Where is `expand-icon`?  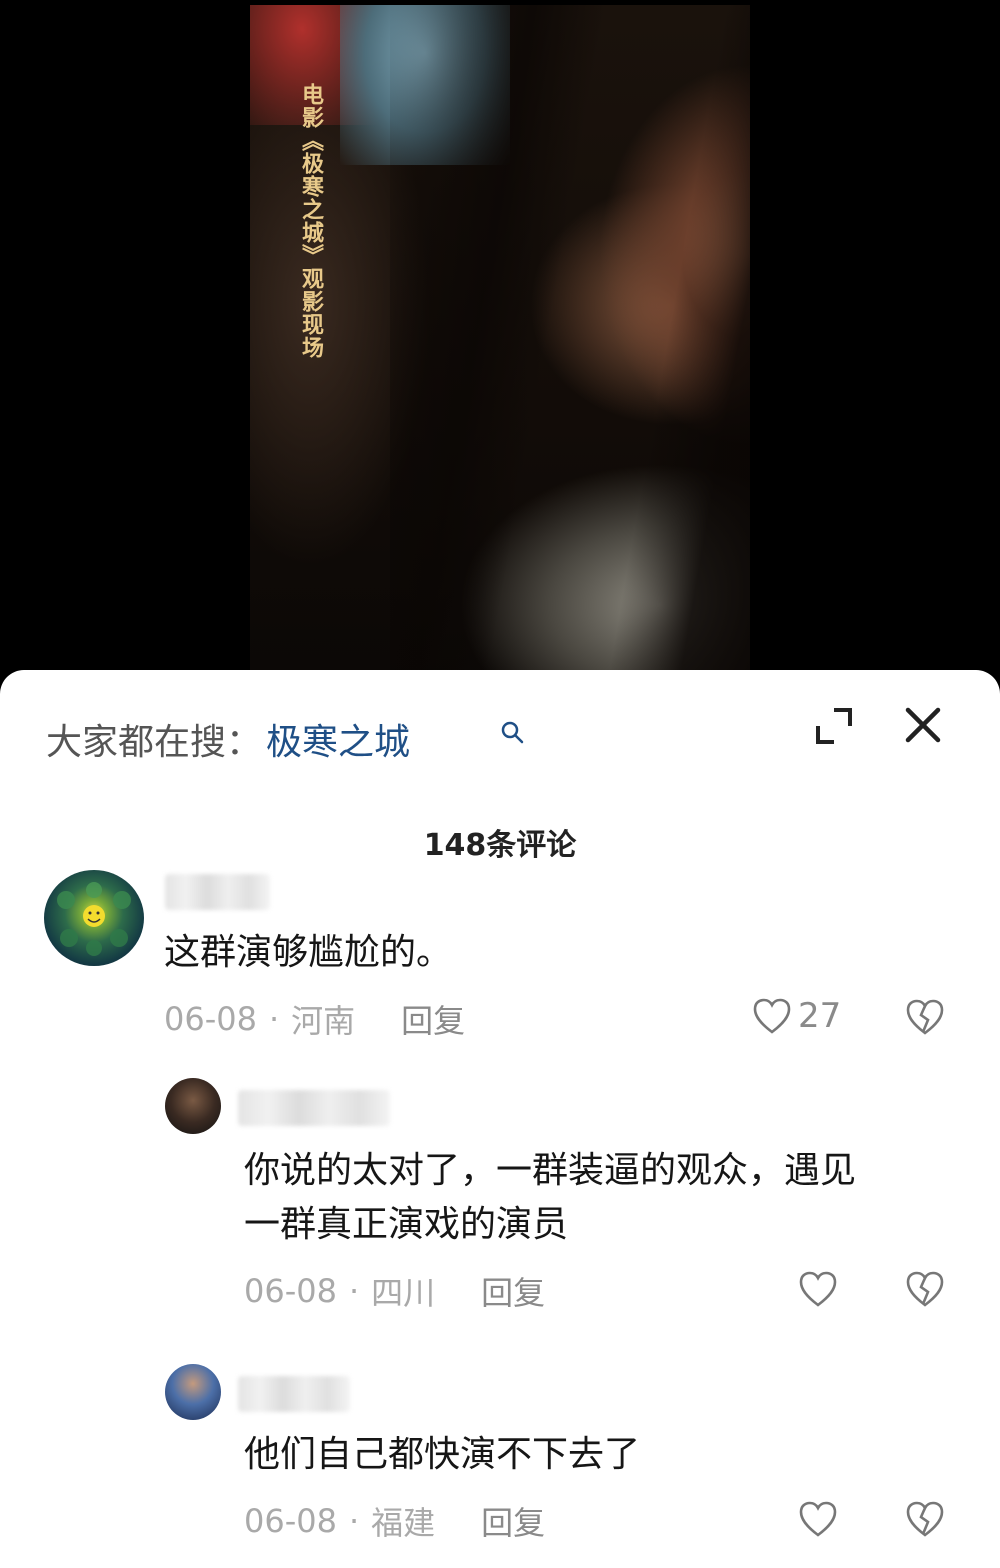
expand-icon is located at coordinates (834, 726).